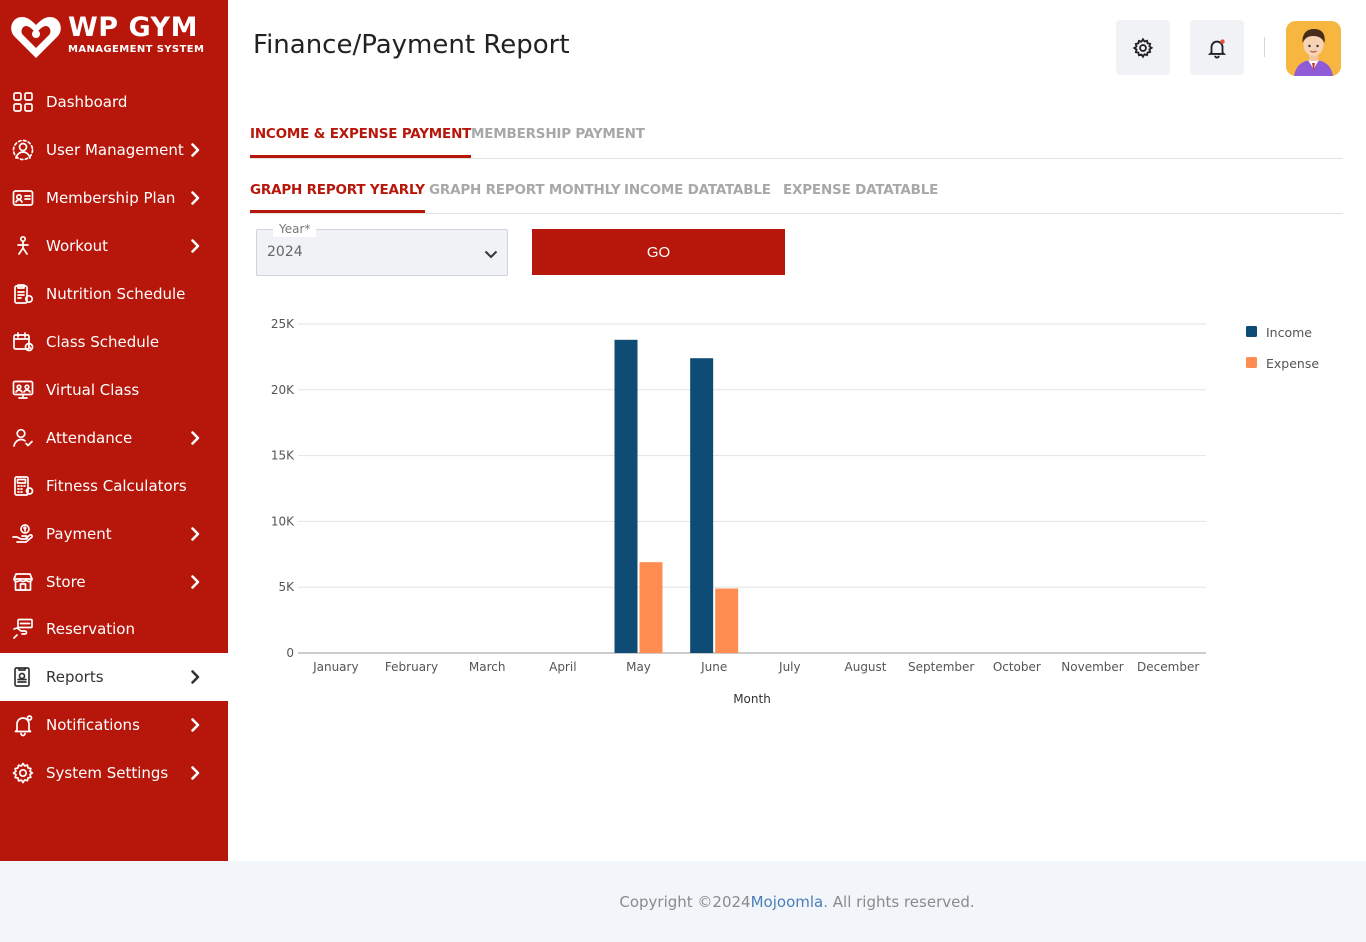  What do you see at coordinates (638, 667) in the screenshot?
I see `x-tick-label: May` at bounding box center [638, 667].